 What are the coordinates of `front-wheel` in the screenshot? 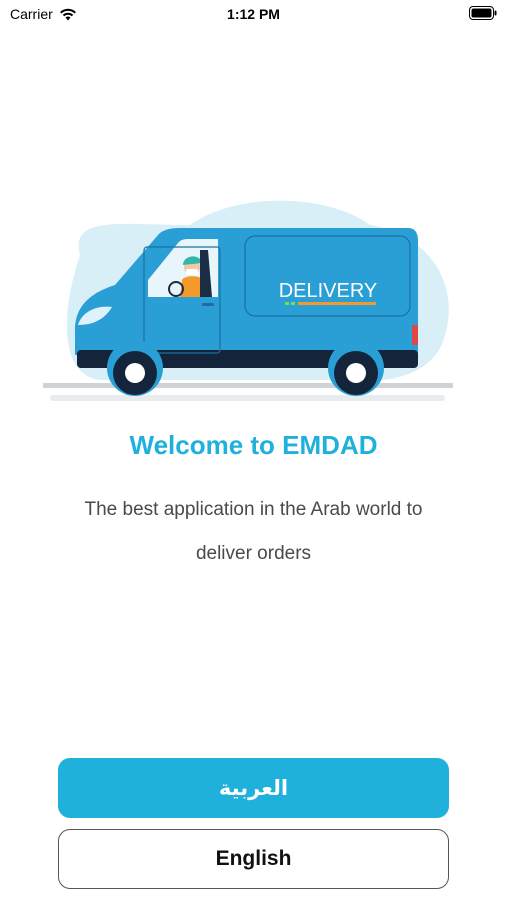 It's located at (135, 368).